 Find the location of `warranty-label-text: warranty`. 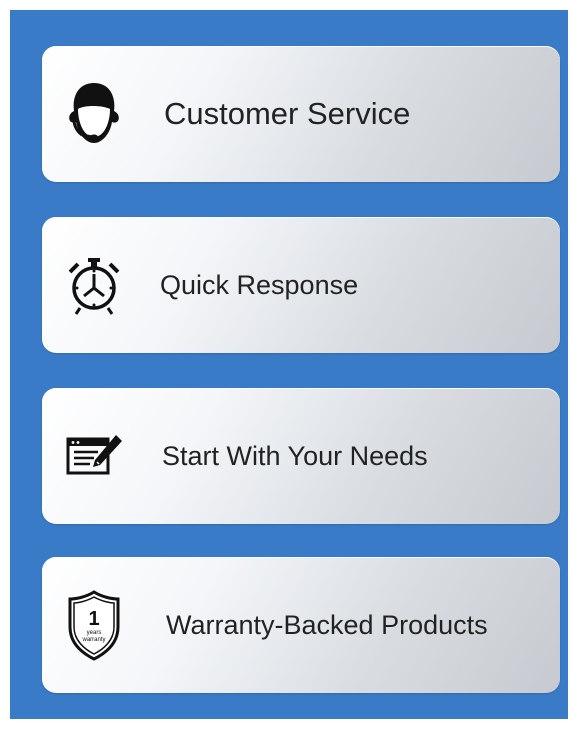

warranty-label-text: warranty is located at coordinates (93, 640).